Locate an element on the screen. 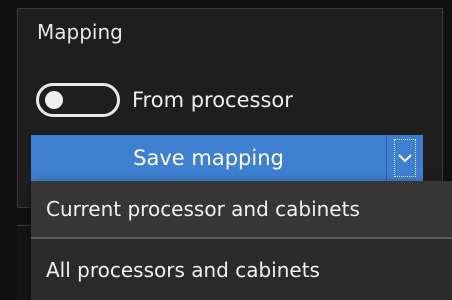 This screenshot has width=452, height=300. save-mapping-button: Save mapping is located at coordinates (209, 158).